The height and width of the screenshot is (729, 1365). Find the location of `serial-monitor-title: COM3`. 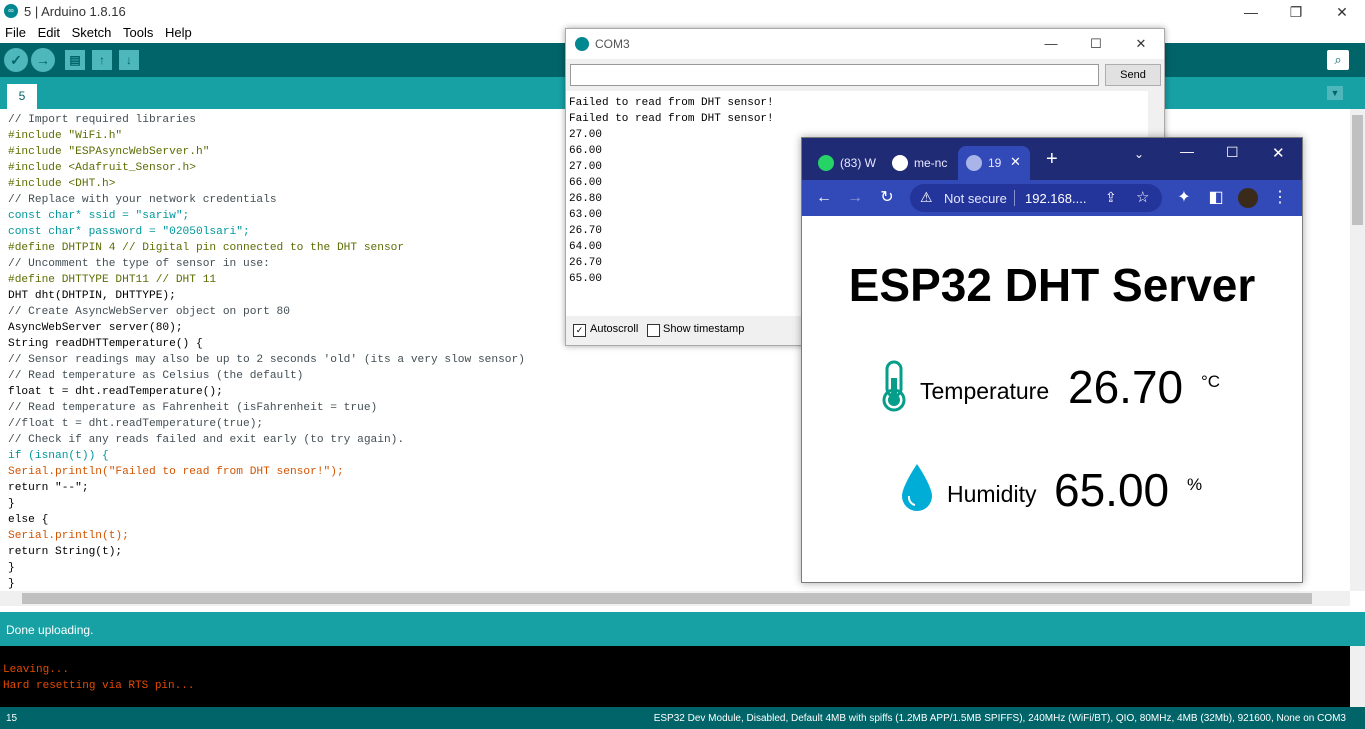

serial-monitor-title: COM3 is located at coordinates (612, 44).